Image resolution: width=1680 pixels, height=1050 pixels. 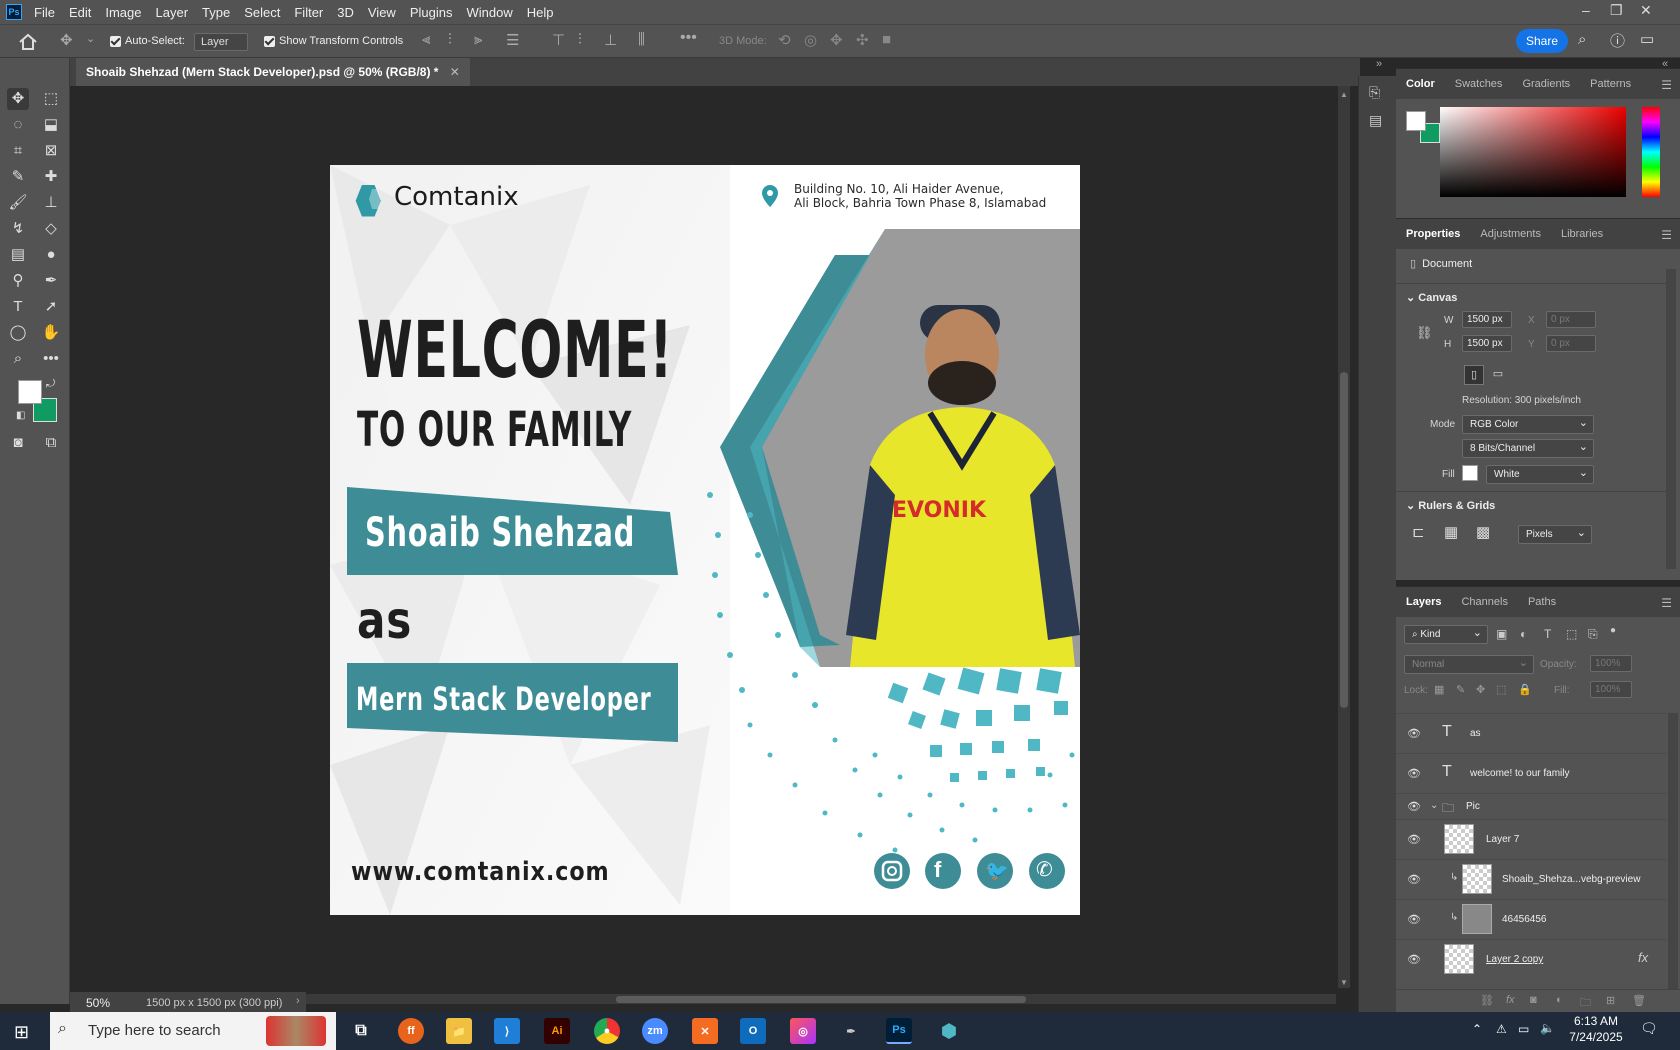 What do you see at coordinates (308, 12) in the screenshot?
I see `menu-filter: Filter` at bounding box center [308, 12].